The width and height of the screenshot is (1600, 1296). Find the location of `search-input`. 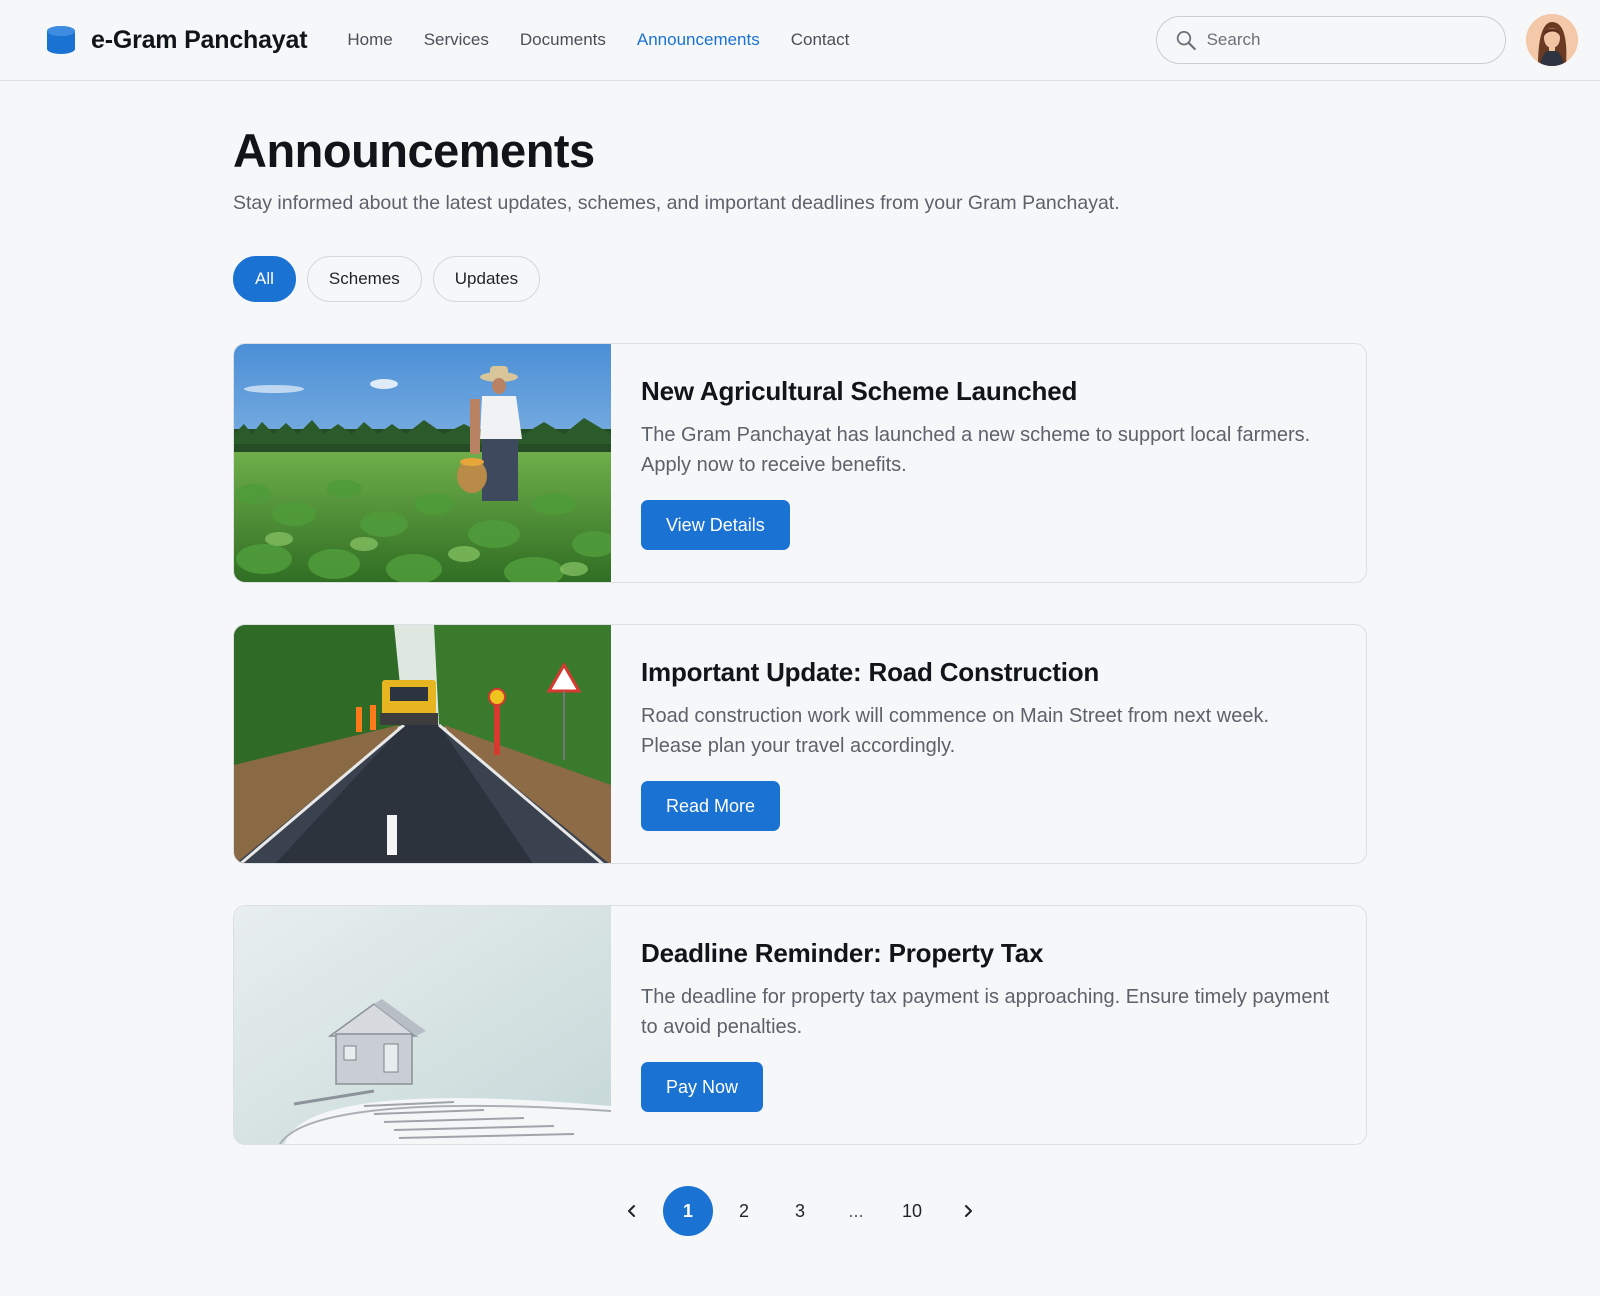

search-input is located at coordinates (1346, 40).